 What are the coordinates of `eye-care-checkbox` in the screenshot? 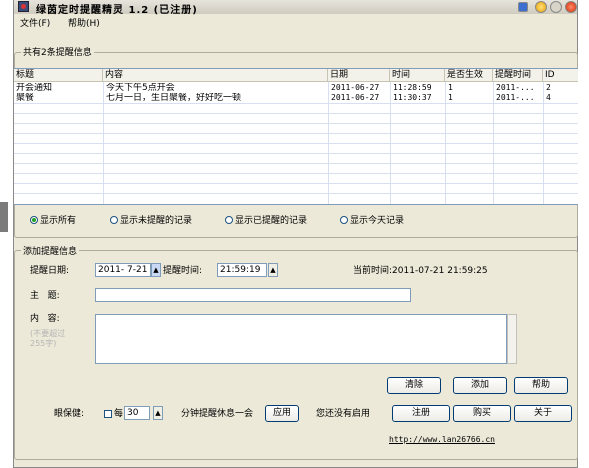 It's located at (108, 414).